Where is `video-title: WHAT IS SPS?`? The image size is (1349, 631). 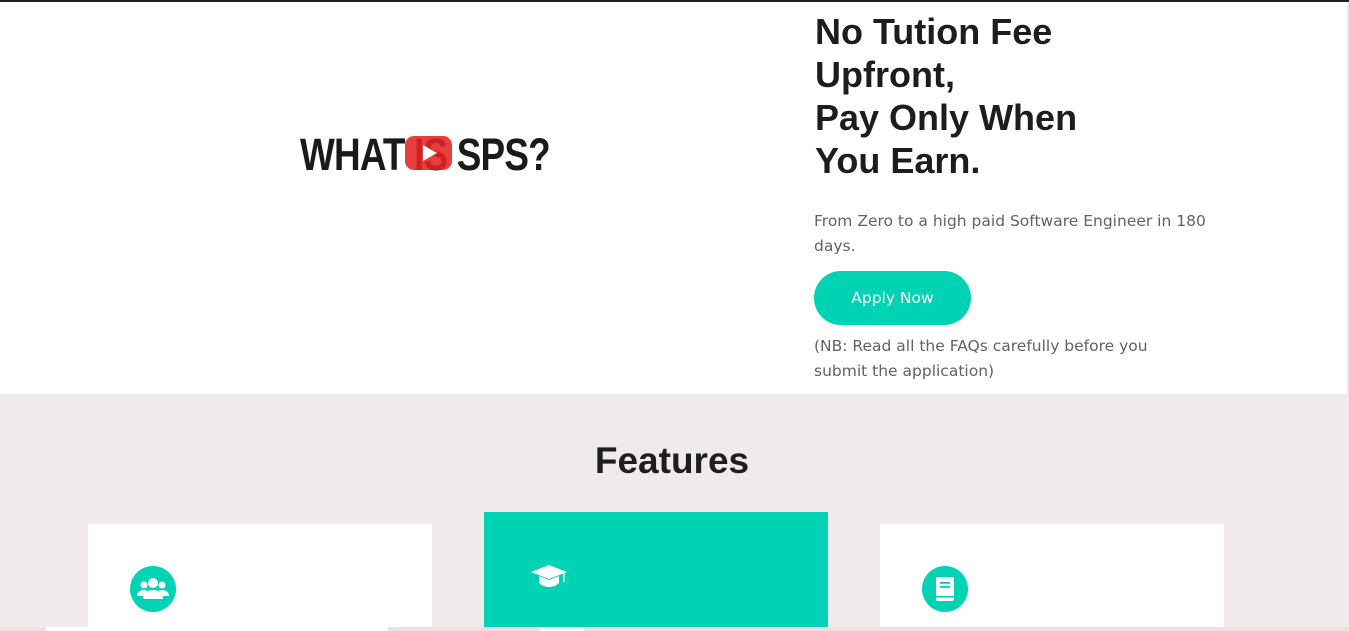 video-title: WHAT IS SPS? is located at coordinates (425, 154).